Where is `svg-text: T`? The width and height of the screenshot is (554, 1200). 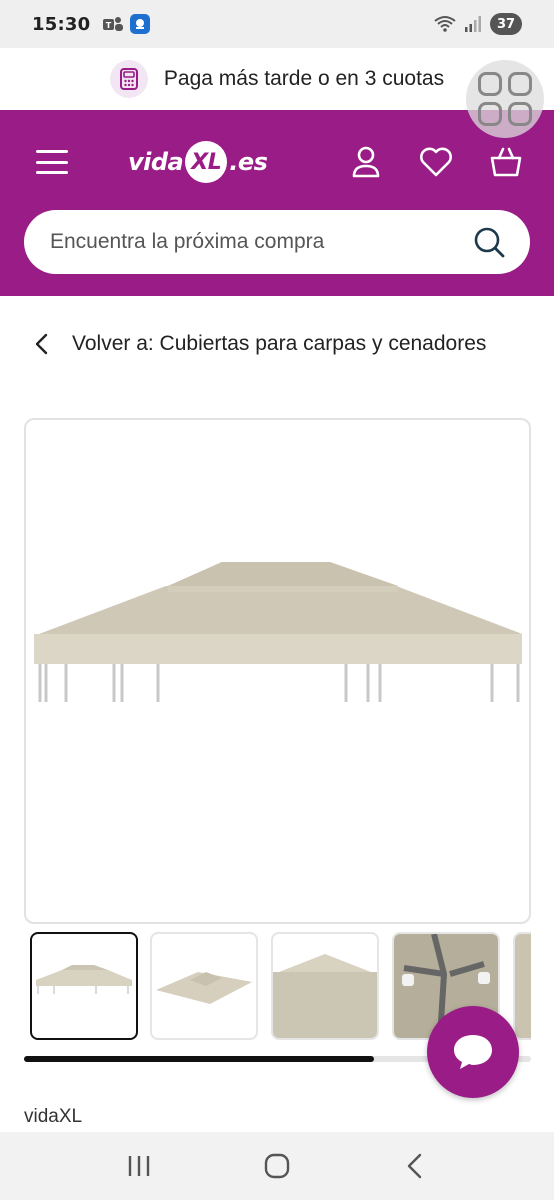
svg-text: T is located at coordinates (109, 25).